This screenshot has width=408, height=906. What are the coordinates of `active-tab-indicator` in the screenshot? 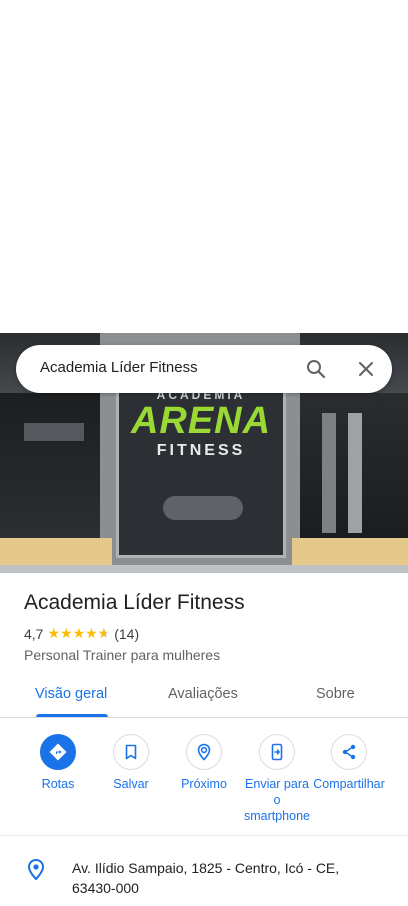 It's located at (72, 715).